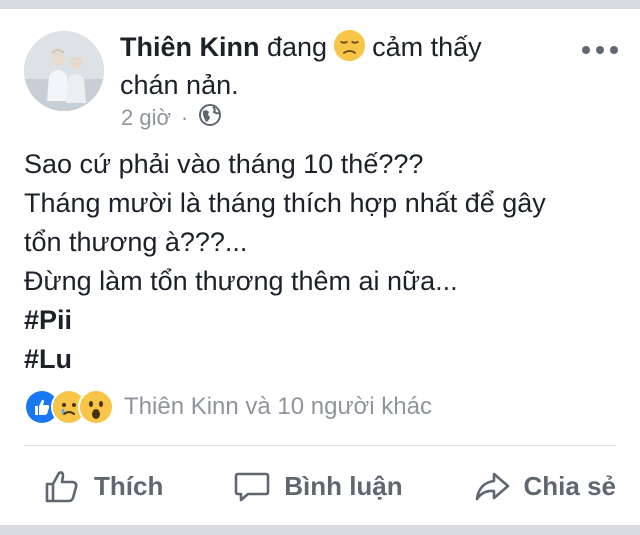 Image resolution: width=640 pixels, height=535 pixels. What do you see at coordinates (278, 406) in the screenshot?
I see `reactions-summary-text: Thiên Kinn và 10 người khác` at bounding box center [278, 406].